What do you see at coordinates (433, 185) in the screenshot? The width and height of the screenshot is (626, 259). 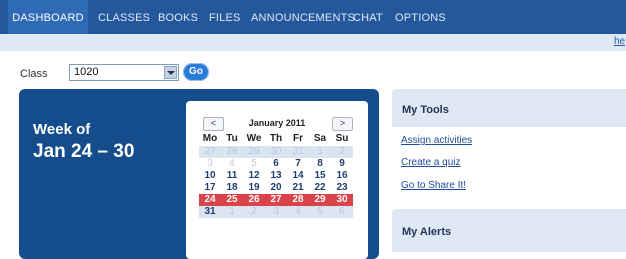 I see `share-it-link: Go to Share It!` at bounding box center [433, 185].